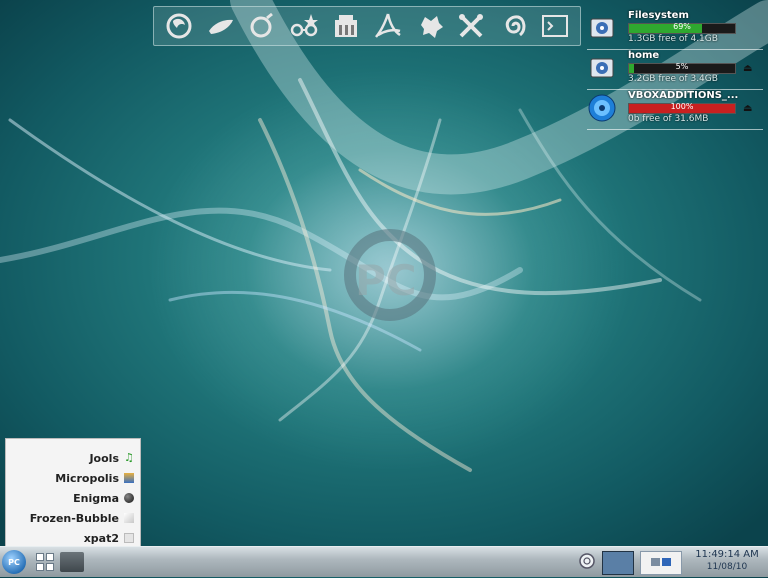  Describe the element at coordinates (72, 562) in the screenshot. I see `task-window-button` at that location.